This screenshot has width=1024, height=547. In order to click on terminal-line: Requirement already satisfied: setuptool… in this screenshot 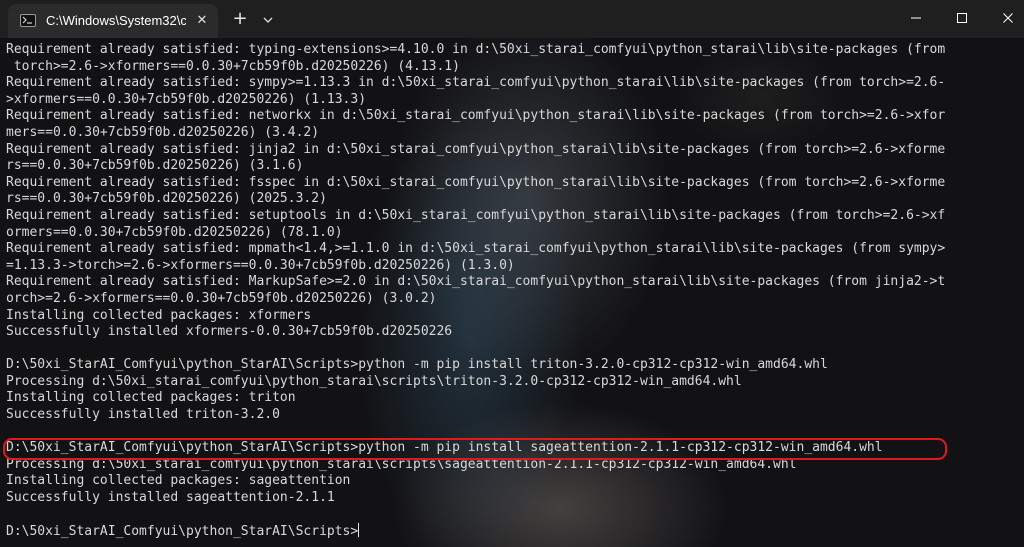, I will do `click(476, 215)`.